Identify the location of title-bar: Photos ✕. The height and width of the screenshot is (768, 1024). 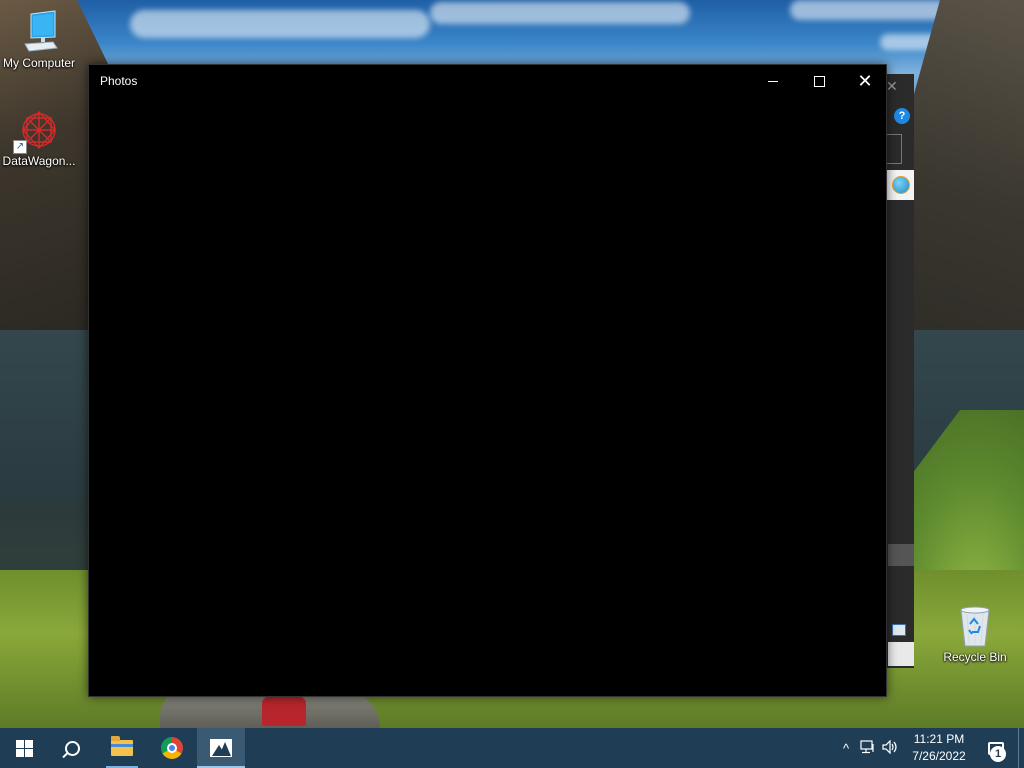
(487, 81).